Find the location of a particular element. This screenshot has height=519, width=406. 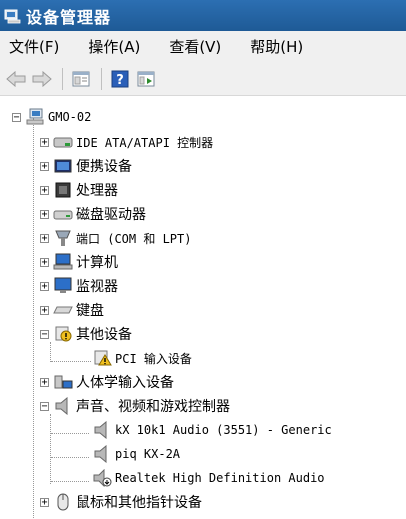

tree-item-pci-input: PCI 输入设备 is located at coordinates (142, 358).